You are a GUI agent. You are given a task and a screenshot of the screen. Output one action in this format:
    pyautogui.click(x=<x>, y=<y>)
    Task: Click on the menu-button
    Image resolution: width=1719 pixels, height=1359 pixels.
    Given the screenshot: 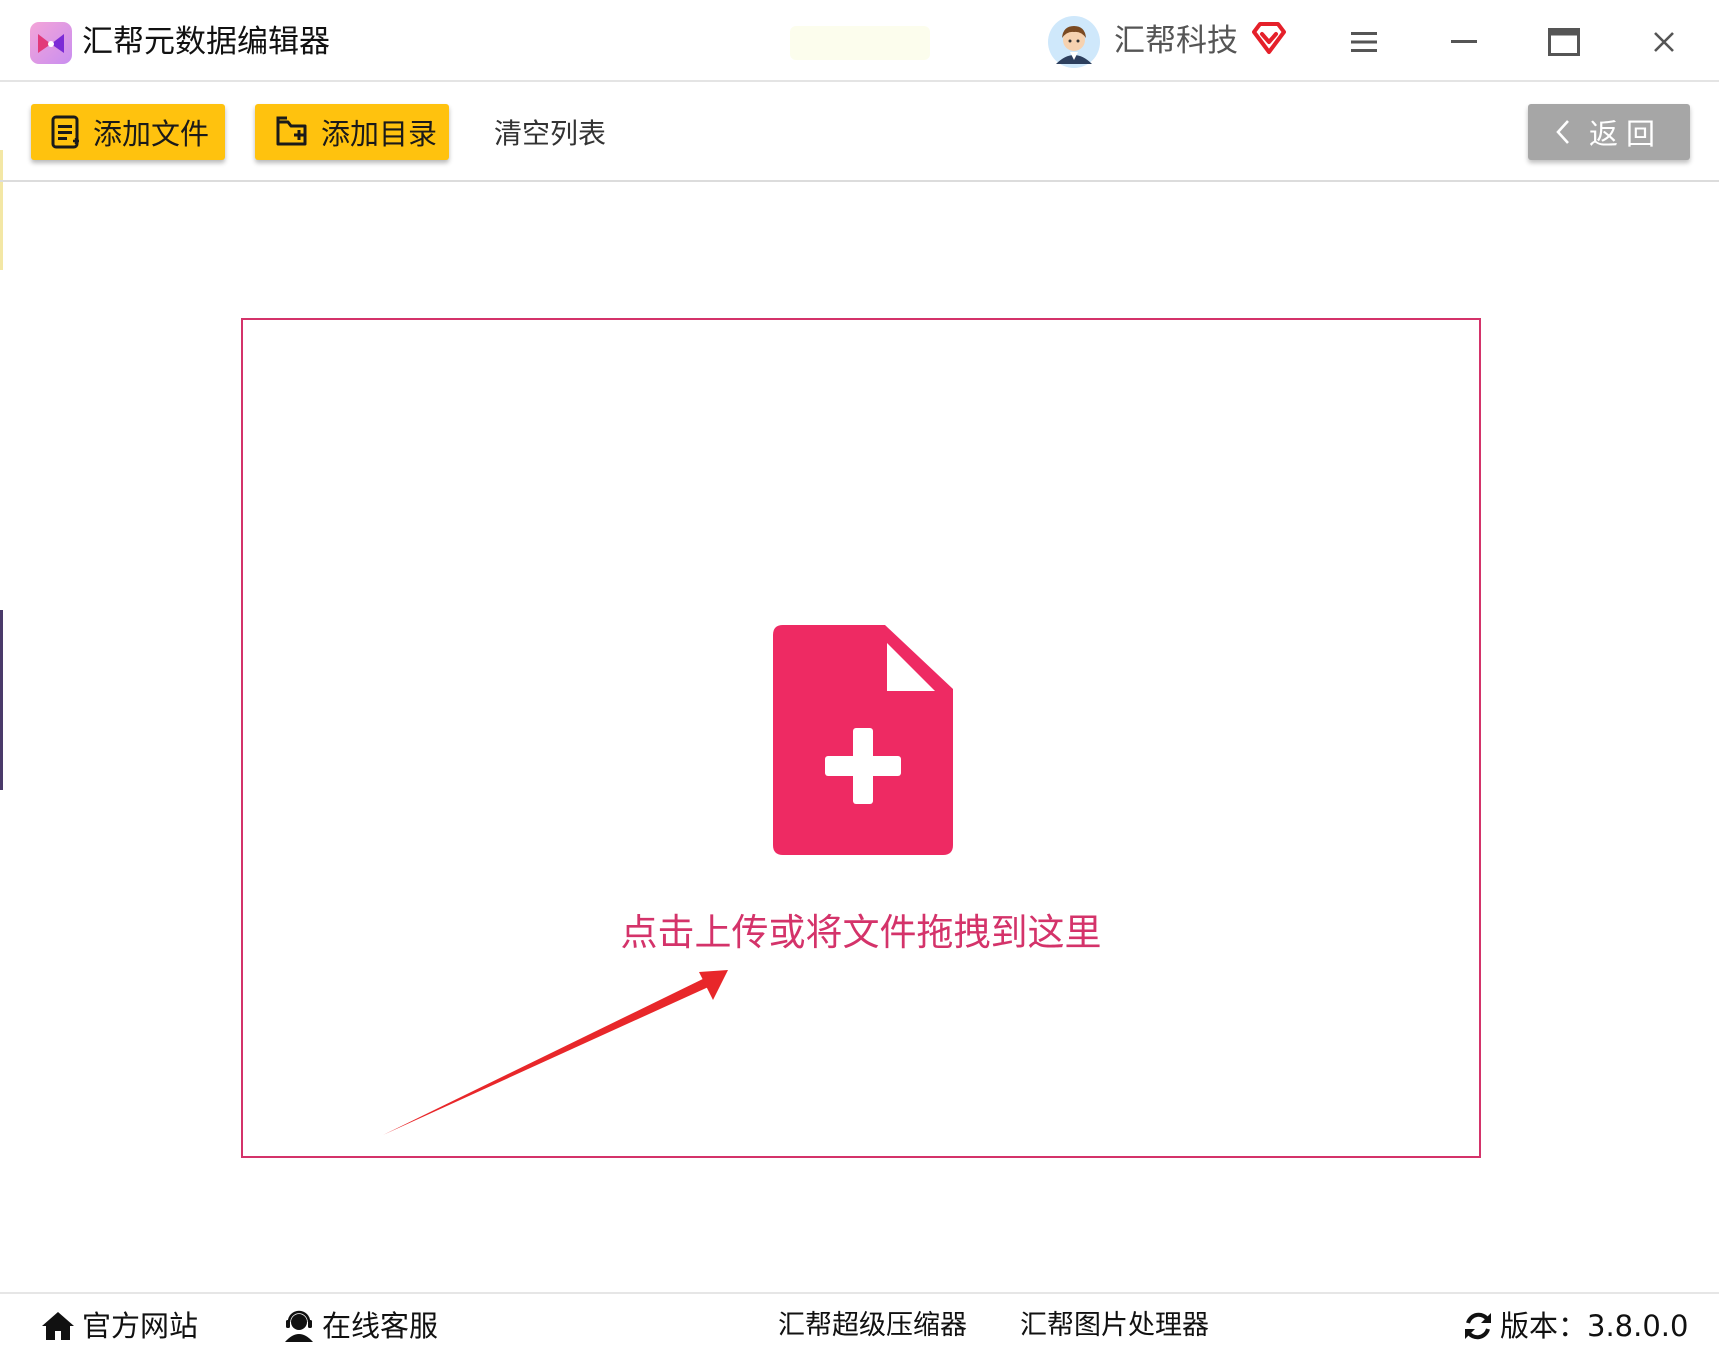 What is the action you would take?
    pyautogui.click(x=1364, y=42)
    